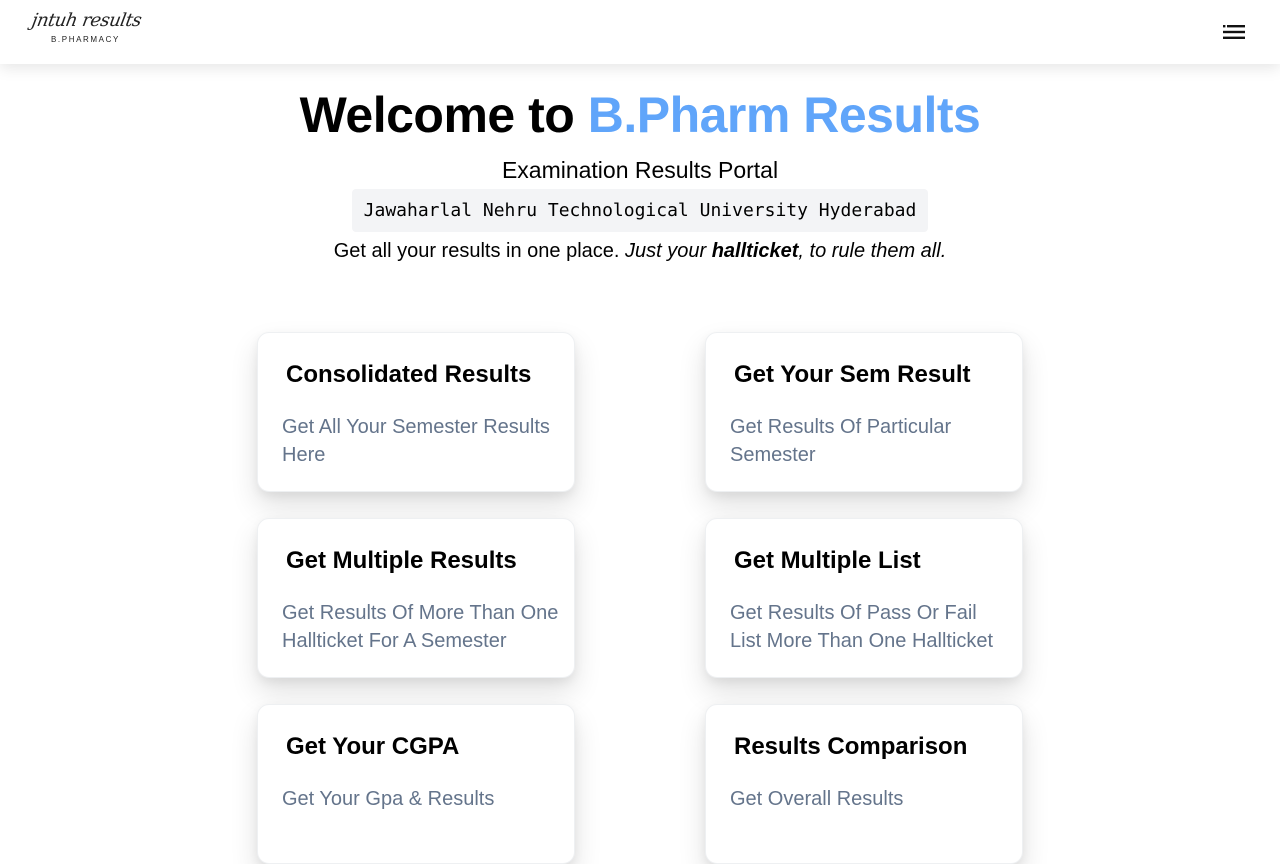 Image resolution: width=1280 pixels, height=864 pixels. Describe the element at coordinates (827, 560) in the screenshot. I see `card-title: Get Multiple List` at that location.